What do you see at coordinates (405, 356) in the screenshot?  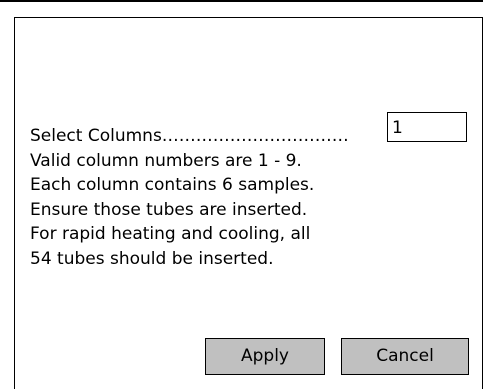 I see `cancel-button: Cancel` at bounding box center [405, 356].